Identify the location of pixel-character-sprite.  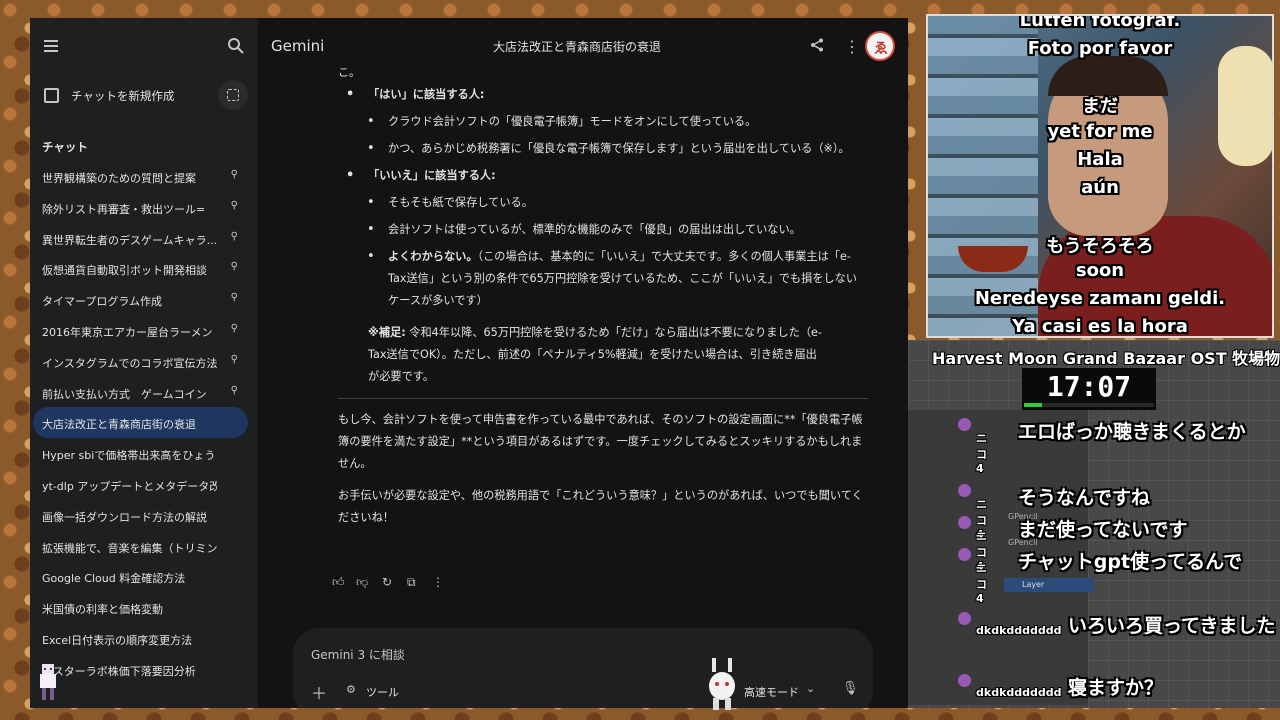
(48, 682).